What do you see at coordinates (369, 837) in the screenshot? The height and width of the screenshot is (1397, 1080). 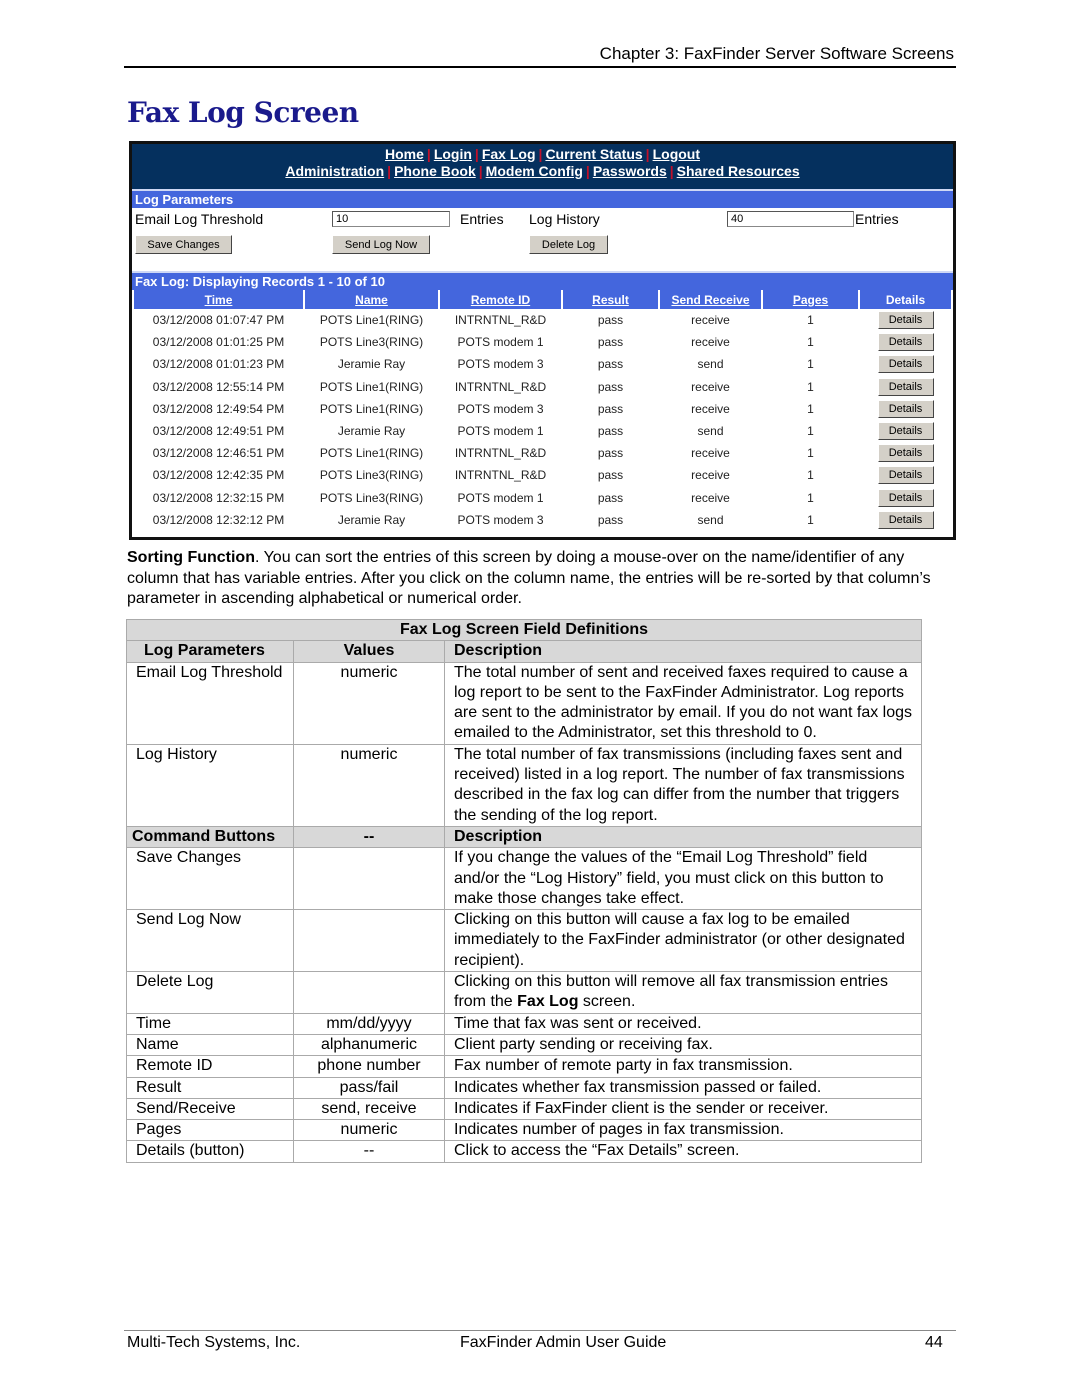 I see `definitions-header-2: --` at bounding box center [369, 837].